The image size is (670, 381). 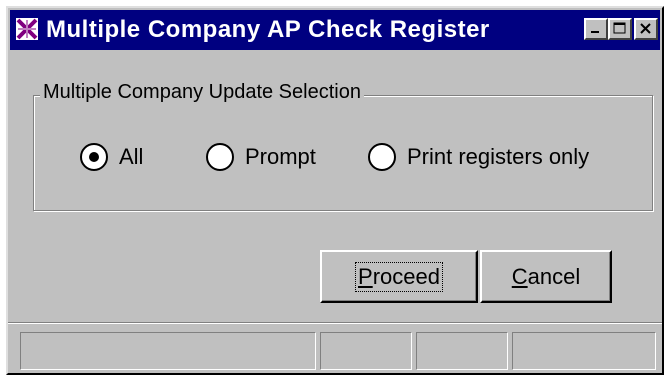 I want to click on radio-prompt: Prompt, so click(x=260, y=157).